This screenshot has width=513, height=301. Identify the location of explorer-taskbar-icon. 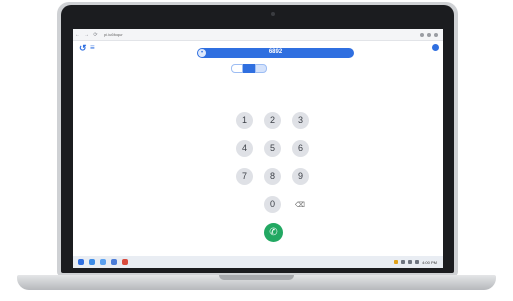
(103, 262).